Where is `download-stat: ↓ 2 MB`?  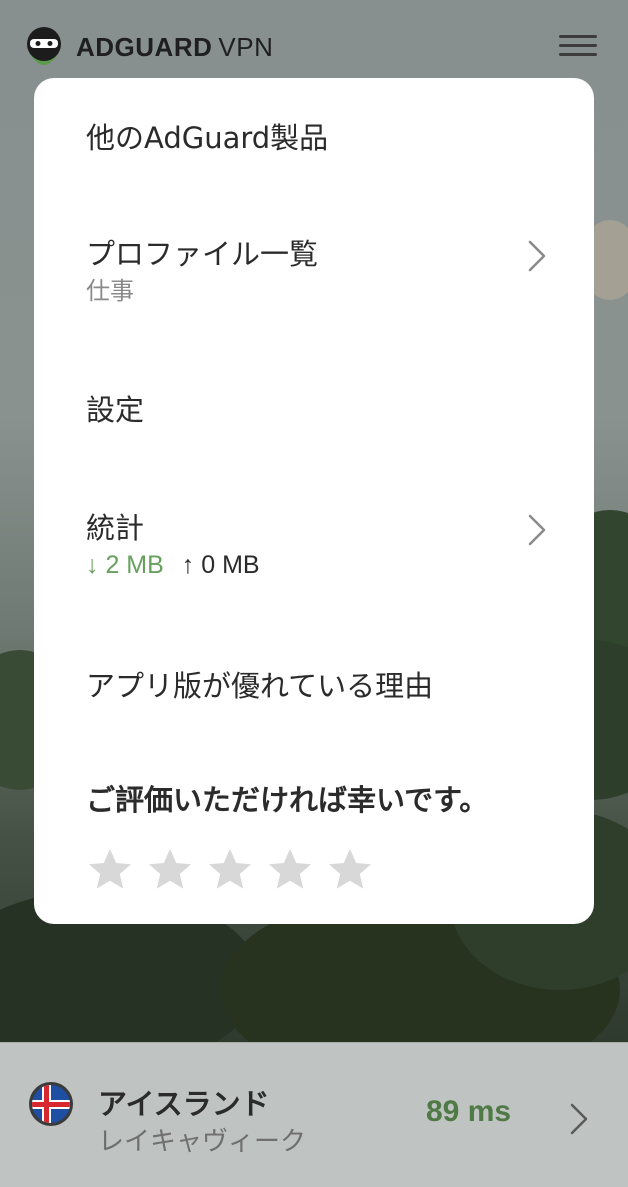 download-stat: ↓ 2 MB is located at coordinates (125, 565).